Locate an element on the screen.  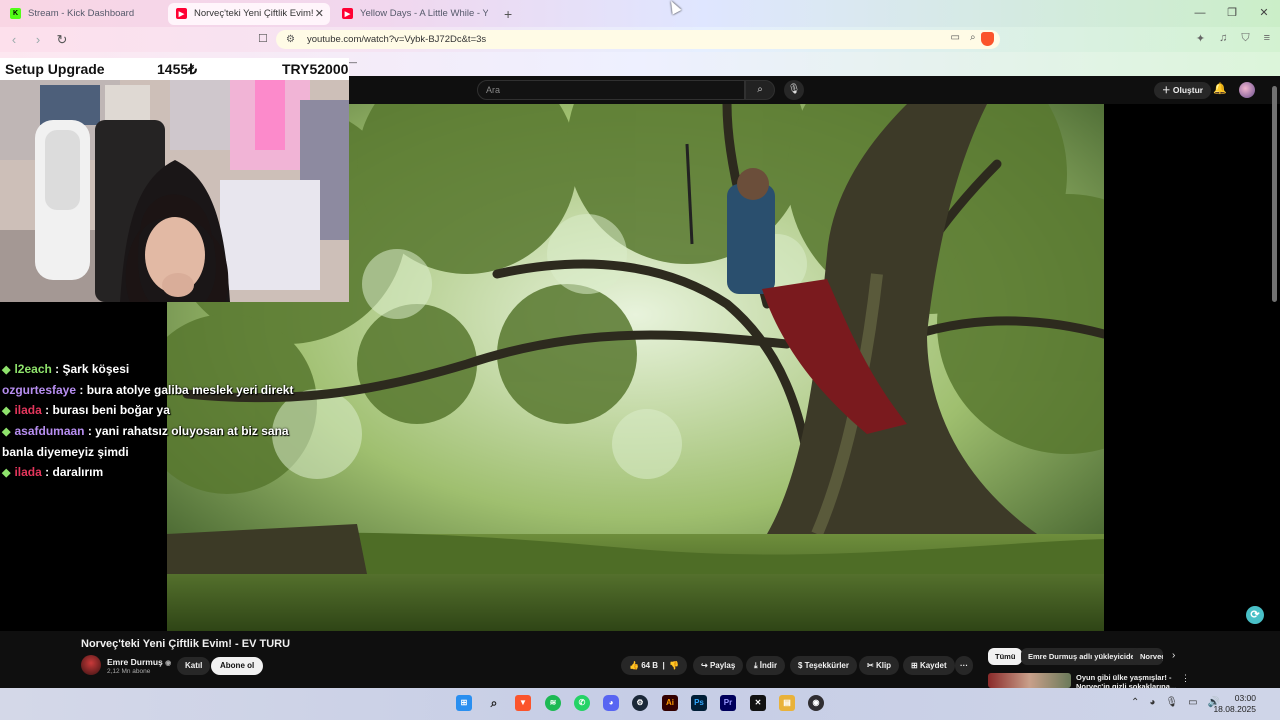
avatar is located at coordinates (1247, 90).